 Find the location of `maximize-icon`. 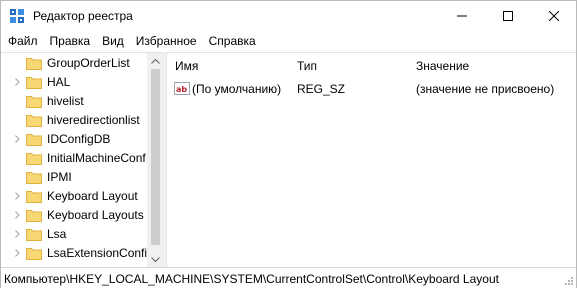

maximize-icon is located at coordinates (508, 16).